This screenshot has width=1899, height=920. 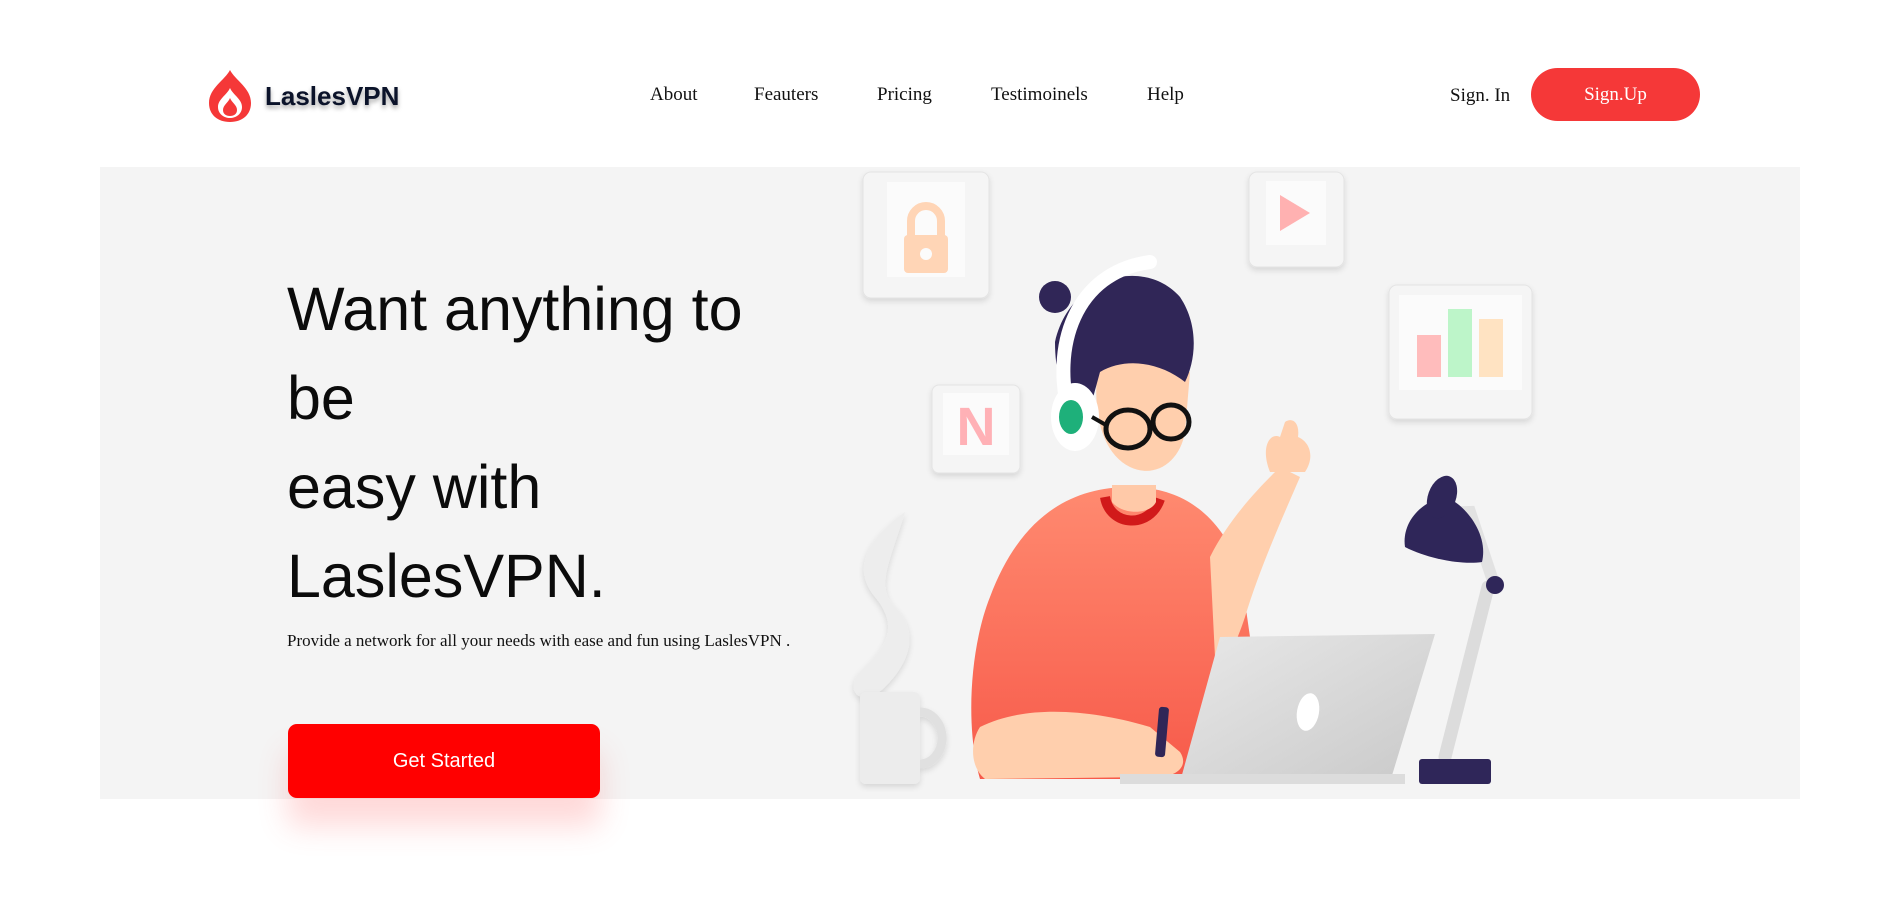 I want to click on flame-logo-icon, so click(x=230, y=96).